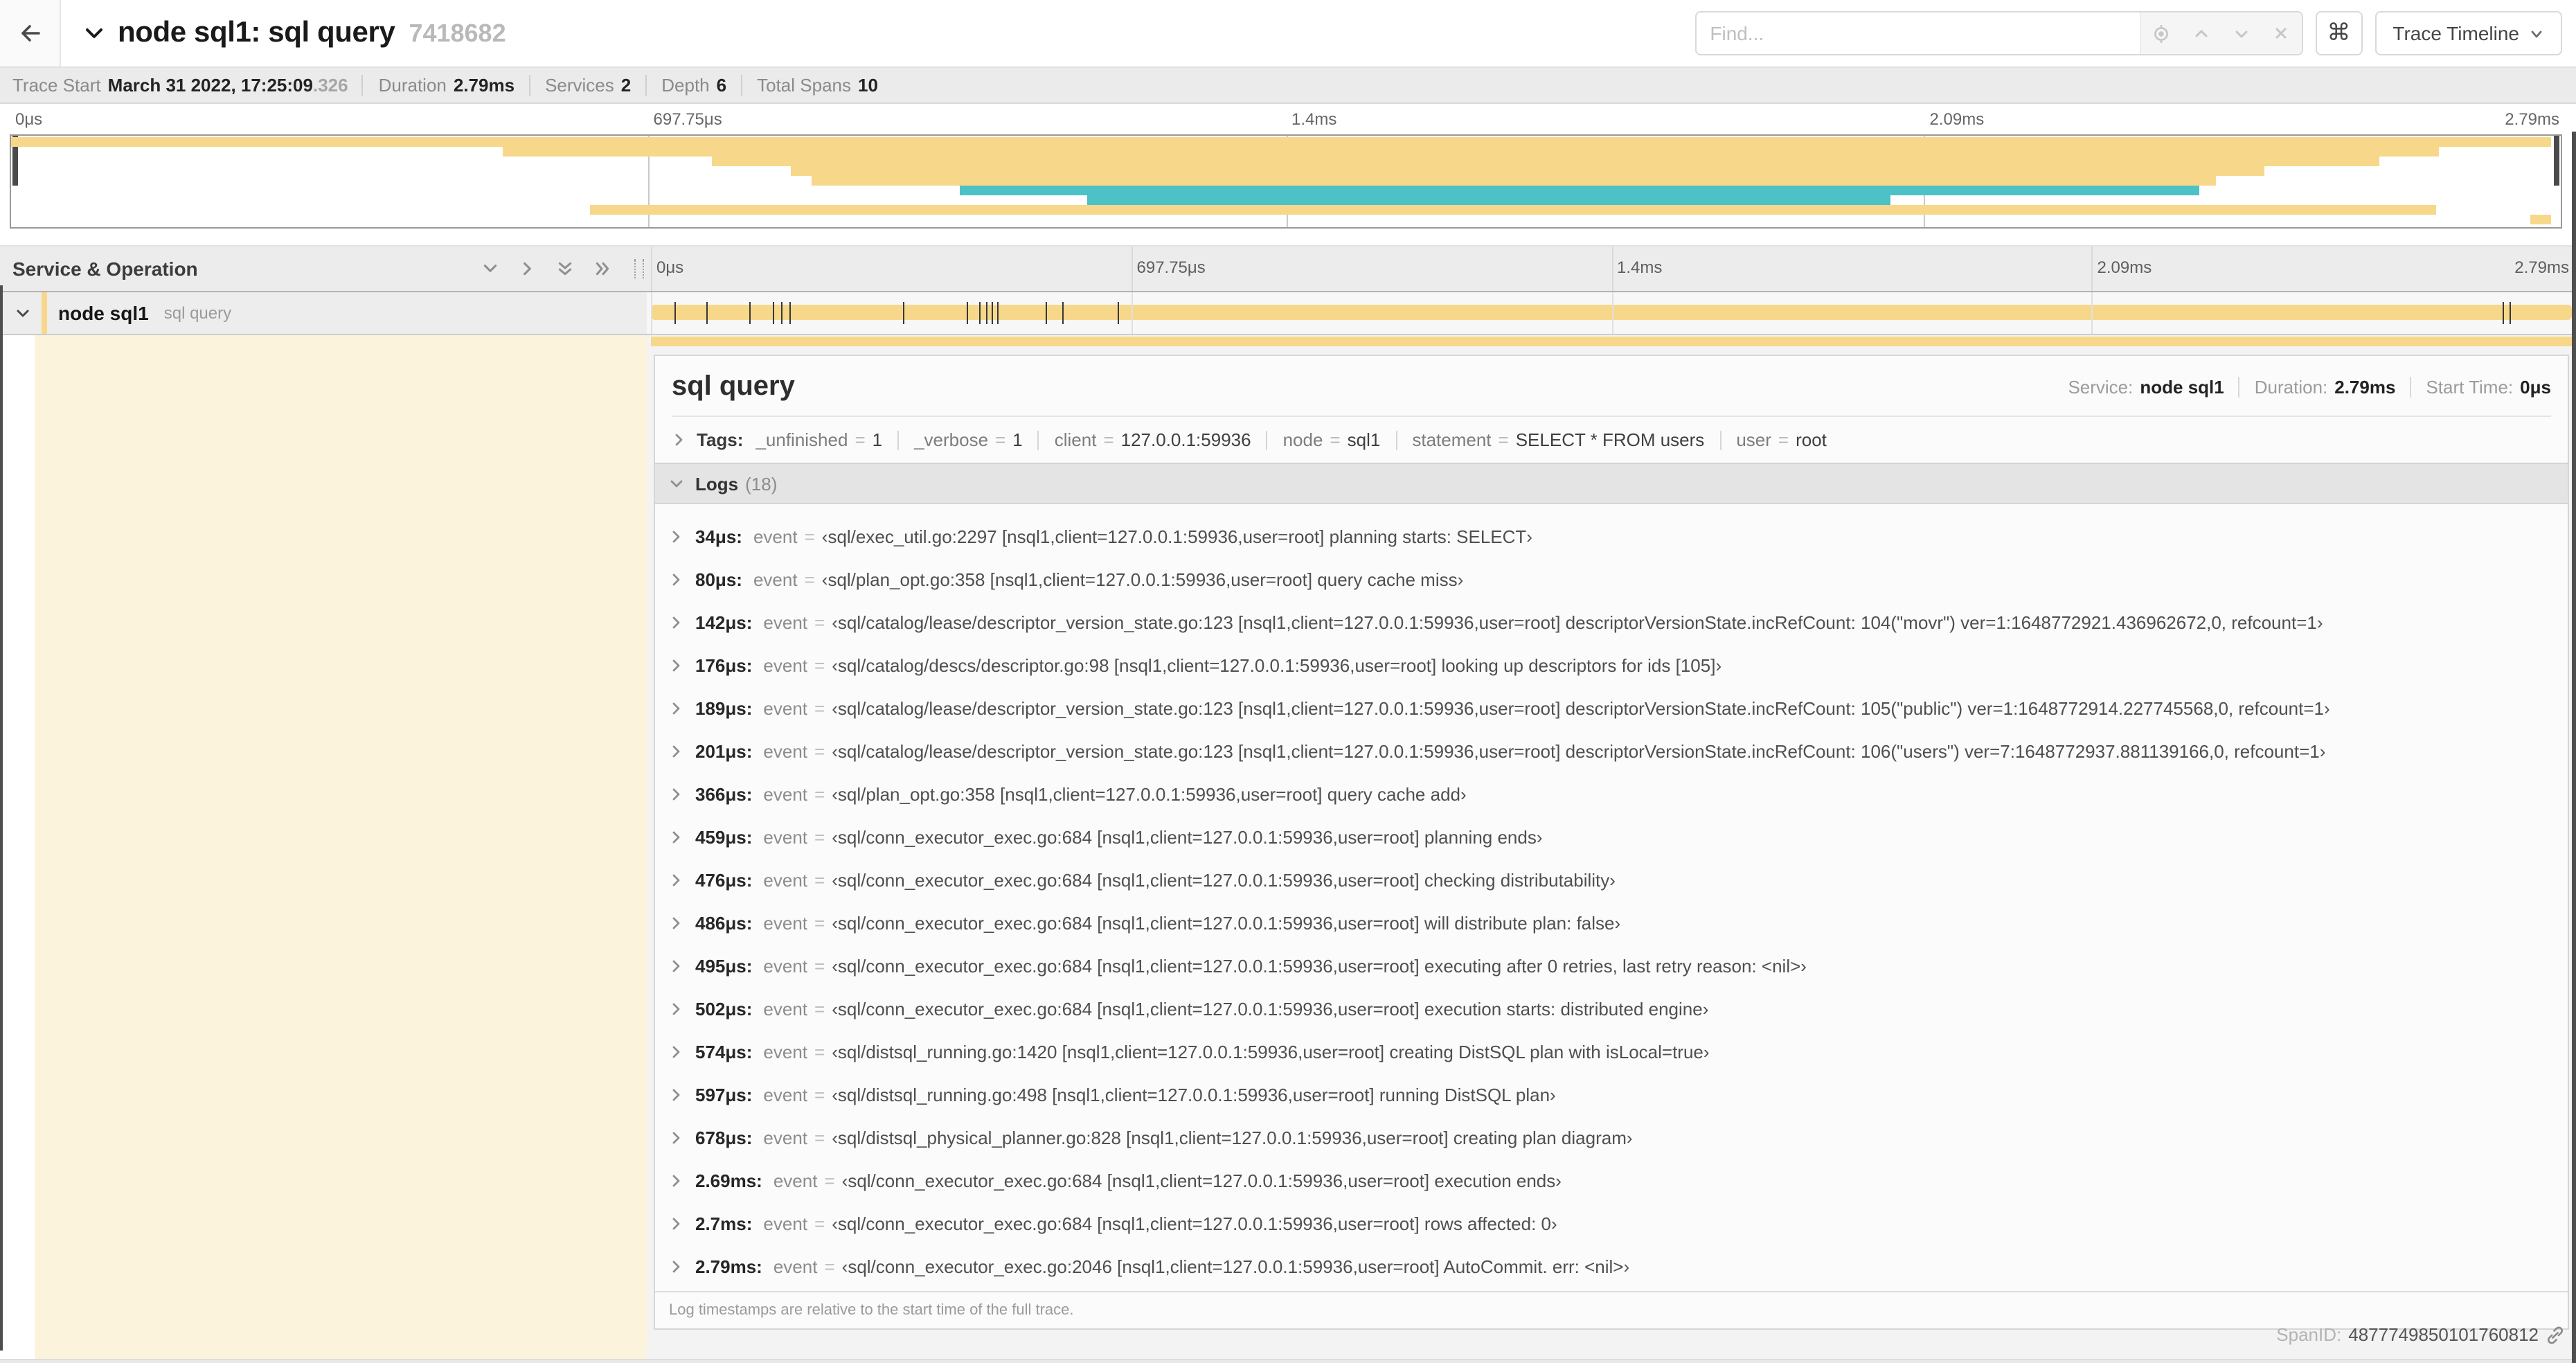 The height and width of the screenshot is (1363, 2576). I want to click on tag-item: node = sql1, so click(1316, 440).